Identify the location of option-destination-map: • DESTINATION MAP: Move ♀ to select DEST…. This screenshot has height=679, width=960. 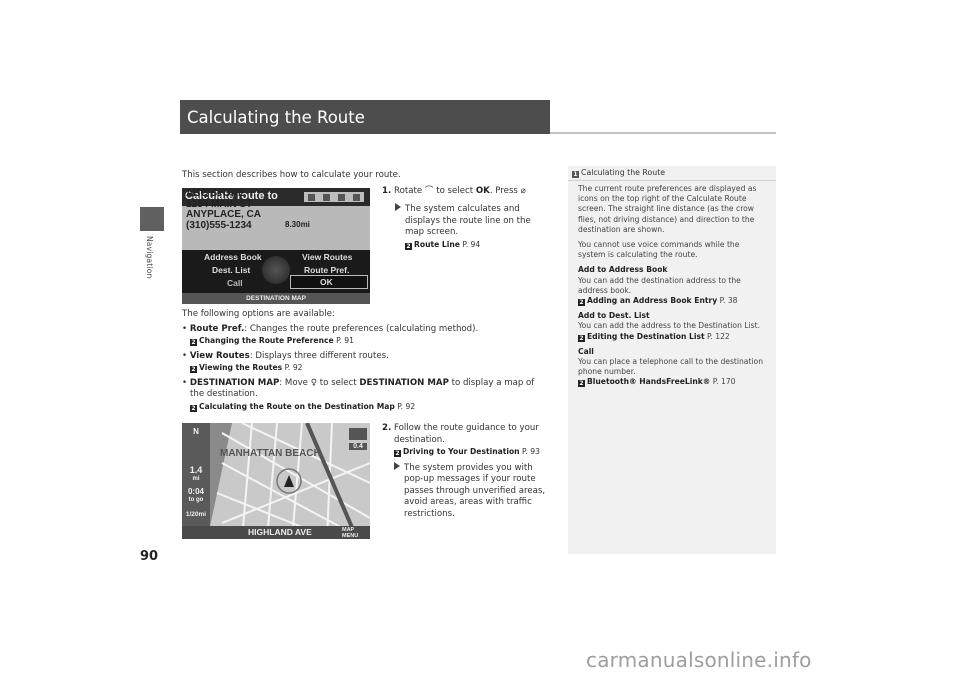
(358, 382).